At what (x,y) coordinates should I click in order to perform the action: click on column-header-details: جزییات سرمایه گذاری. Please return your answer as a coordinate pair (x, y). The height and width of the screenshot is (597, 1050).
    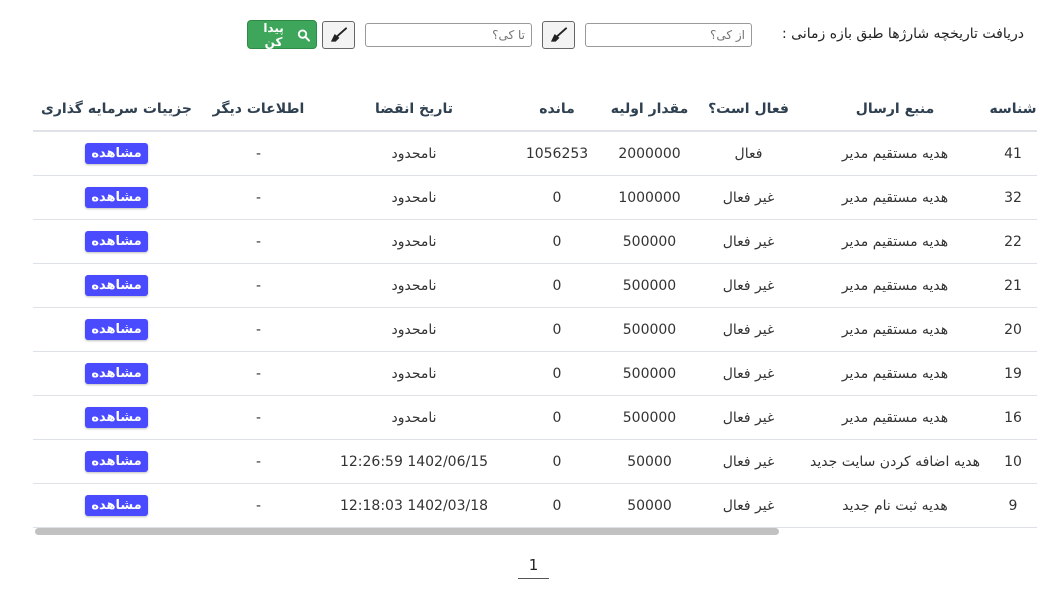
    Looking at the image, I should click on (116, 110).